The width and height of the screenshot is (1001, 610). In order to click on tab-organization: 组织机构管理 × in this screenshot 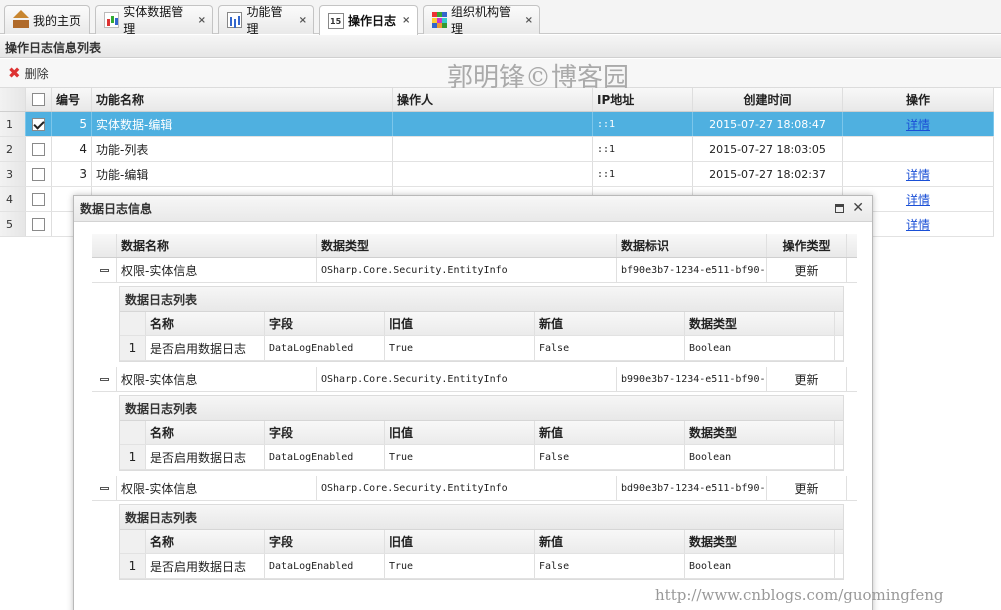, I will do `click(481, 20)`.